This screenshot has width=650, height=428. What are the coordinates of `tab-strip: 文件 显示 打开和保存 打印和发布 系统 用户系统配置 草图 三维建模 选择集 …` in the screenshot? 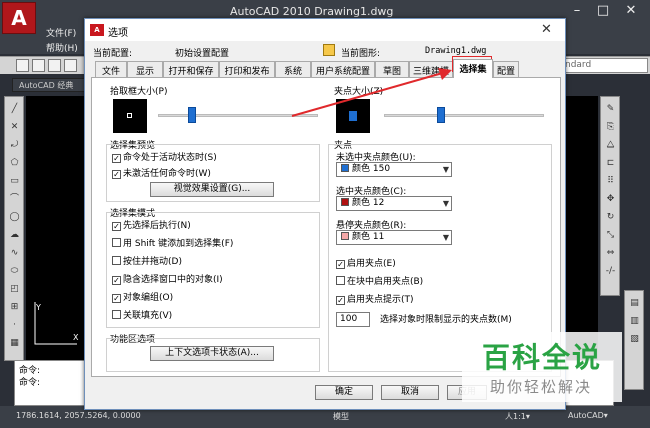 It's located at (326, 68).